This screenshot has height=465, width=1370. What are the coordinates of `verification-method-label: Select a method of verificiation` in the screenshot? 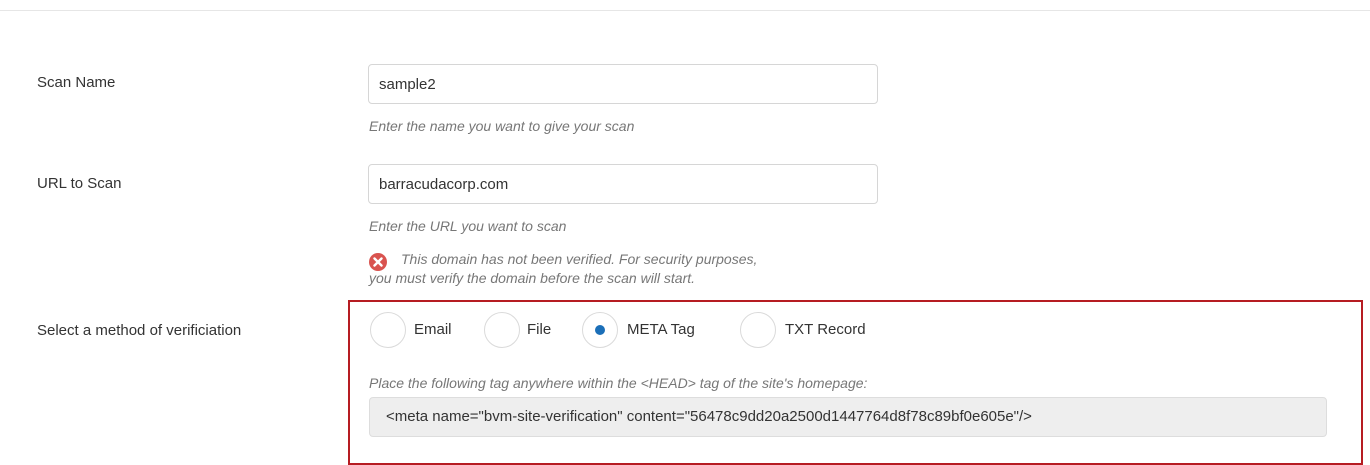 It's located at (139, 330).